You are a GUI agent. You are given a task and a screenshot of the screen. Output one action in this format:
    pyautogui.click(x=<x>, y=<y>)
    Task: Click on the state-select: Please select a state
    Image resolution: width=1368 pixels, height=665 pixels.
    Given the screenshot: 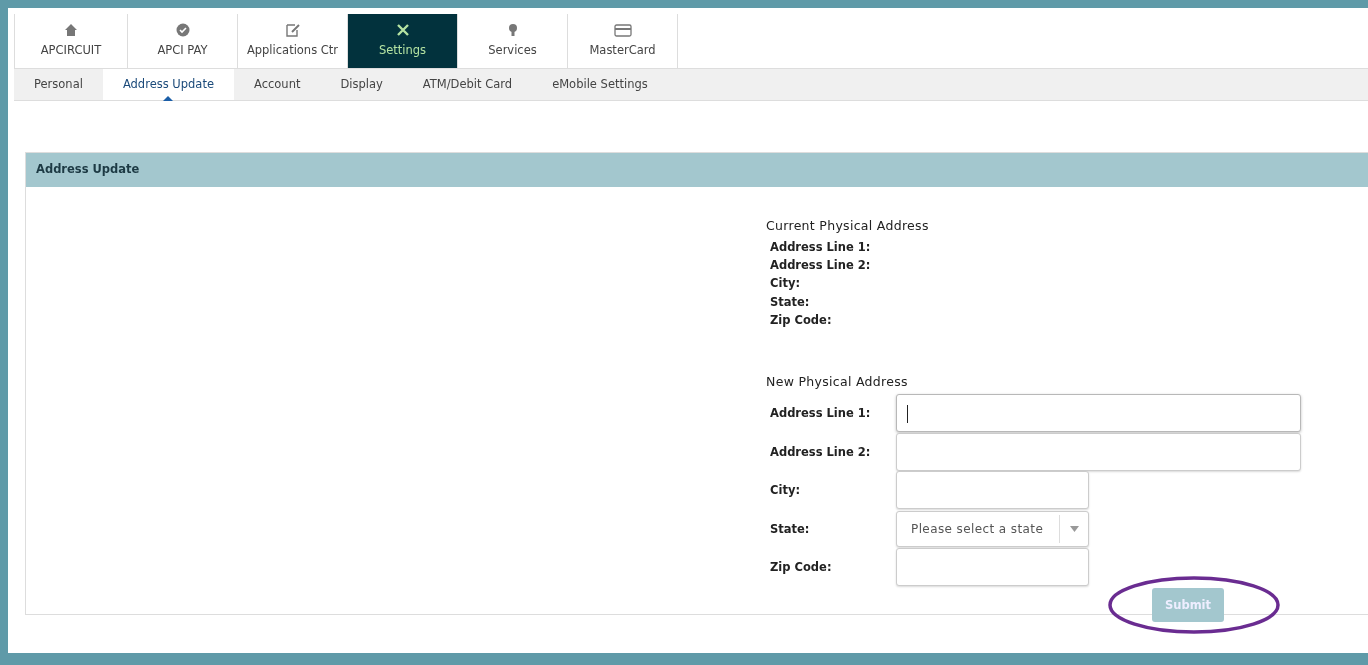 What is the action you would take?
    pyautogui.click(x=992, y=528)
    